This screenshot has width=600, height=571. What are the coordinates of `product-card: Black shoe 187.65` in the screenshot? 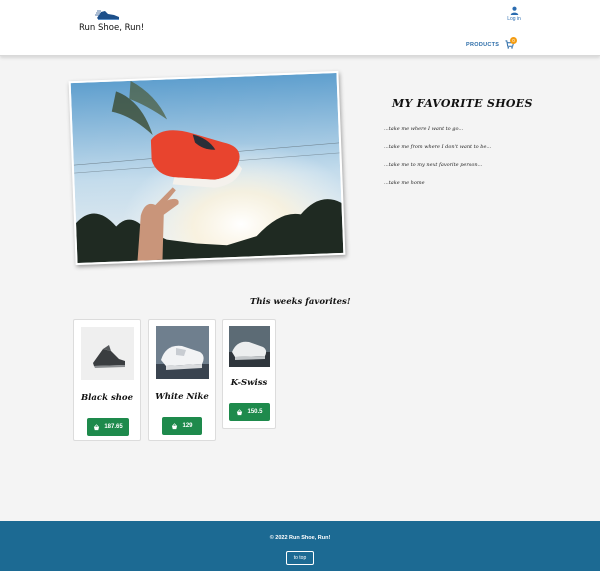 It's located at (107, 380).